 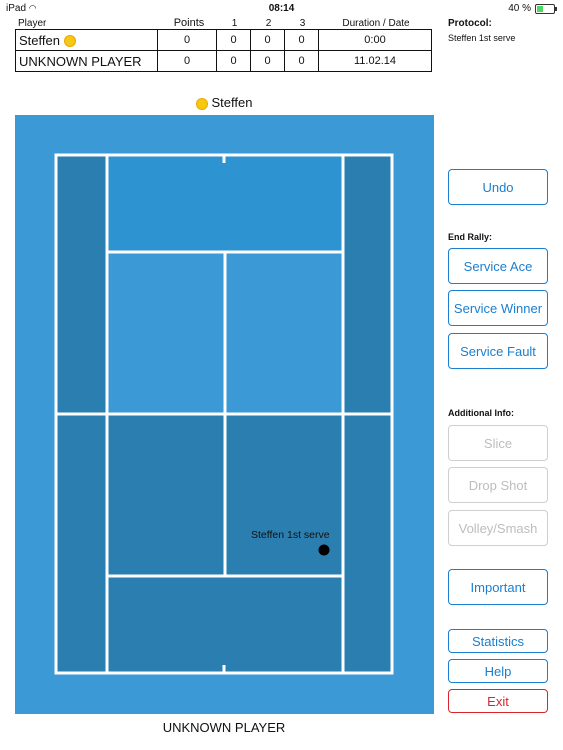 I want to click on ball-label: Steffen 1st serve, so click(x=290, y=535).